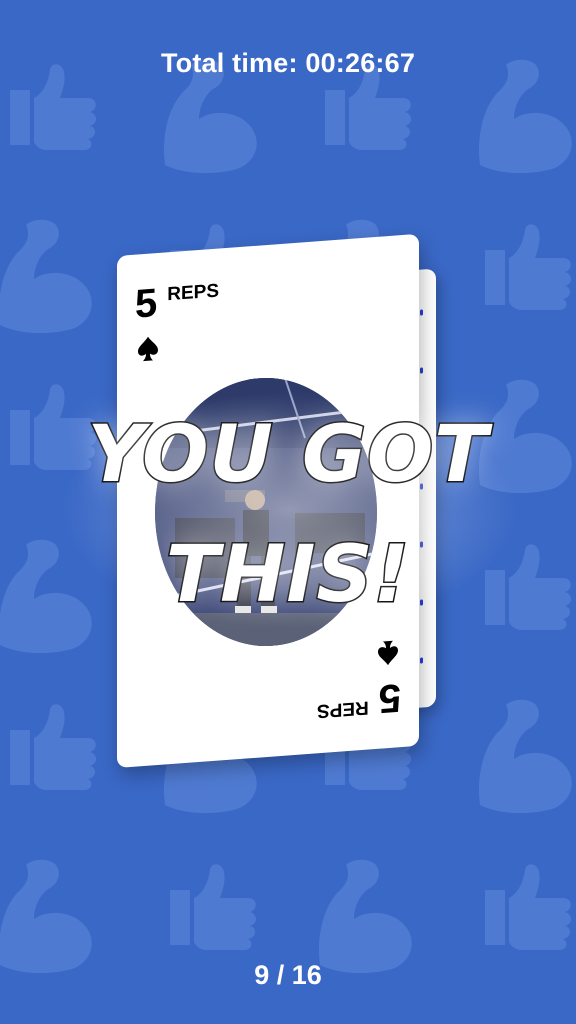 This screenshot has height=1024, width=576. What do you see at coordinates (359, 678) in the screenshot?
I see `card-corner-bottom: 5 REPS` at bounding box center [359, 678].